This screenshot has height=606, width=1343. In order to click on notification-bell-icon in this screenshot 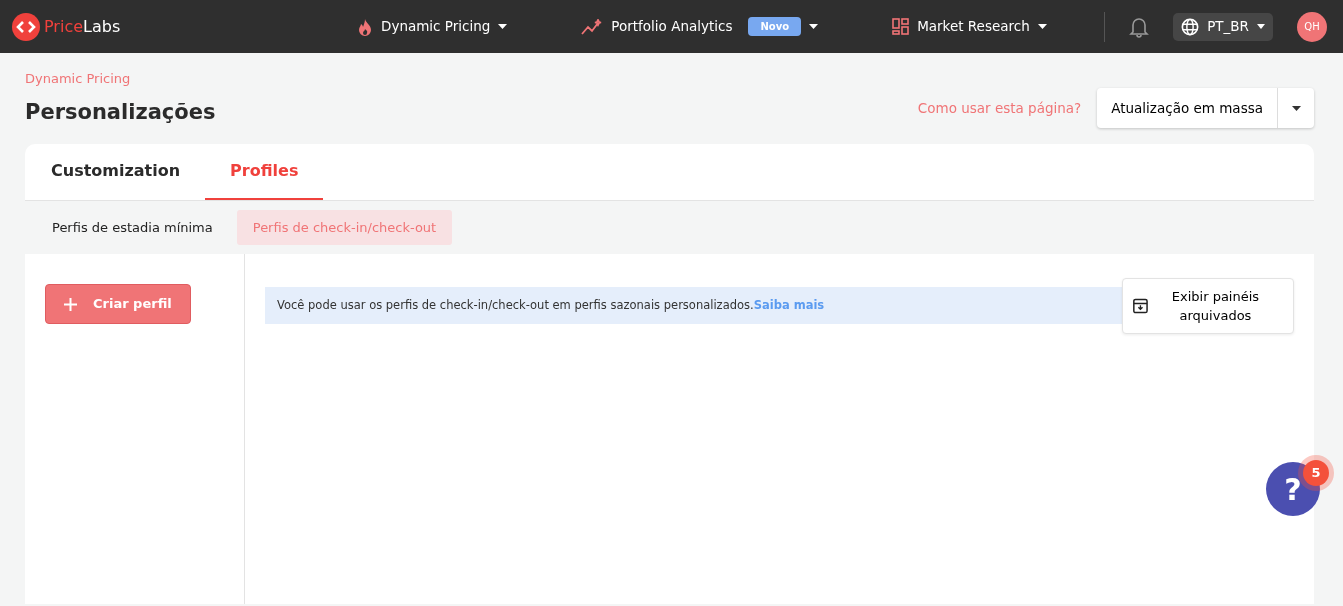, I will do `click(1139, 26)`.